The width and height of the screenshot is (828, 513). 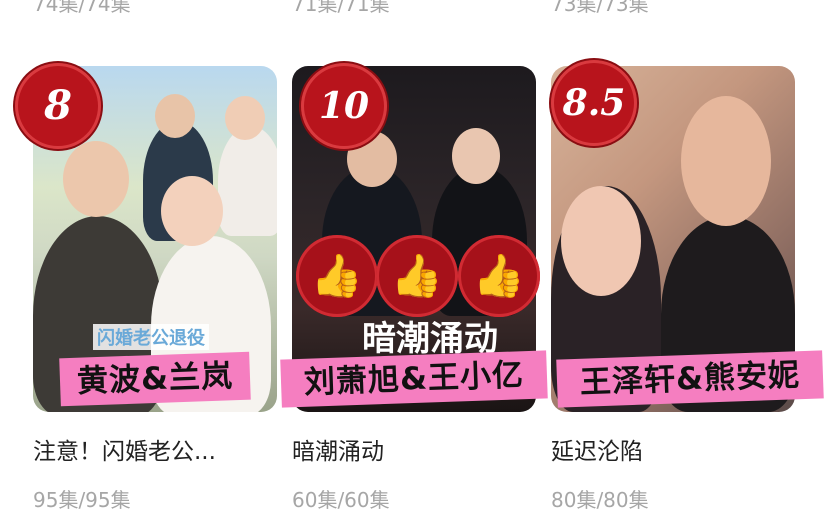 What do you see at coordinates (58, 106) in the screenshot?
I see `rating-badge: 8` at bounding box center [58, 106].